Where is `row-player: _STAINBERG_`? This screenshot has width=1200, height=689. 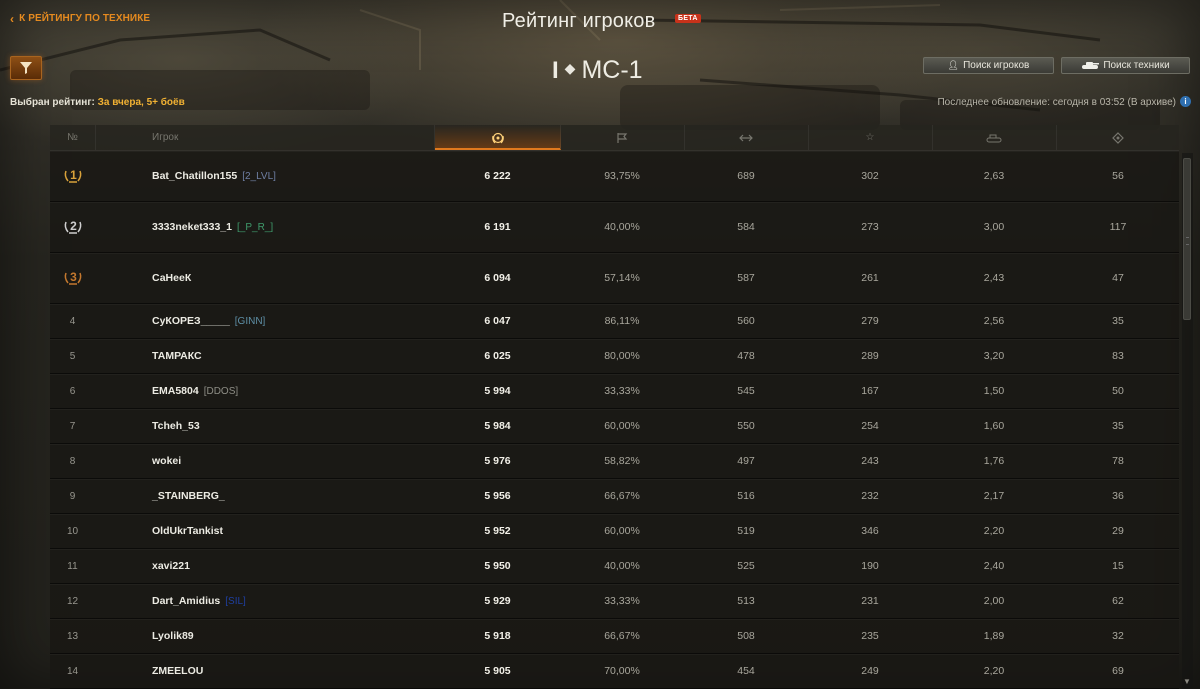 row-player: _STAINBERG_ is located at coordinates (302, 496).